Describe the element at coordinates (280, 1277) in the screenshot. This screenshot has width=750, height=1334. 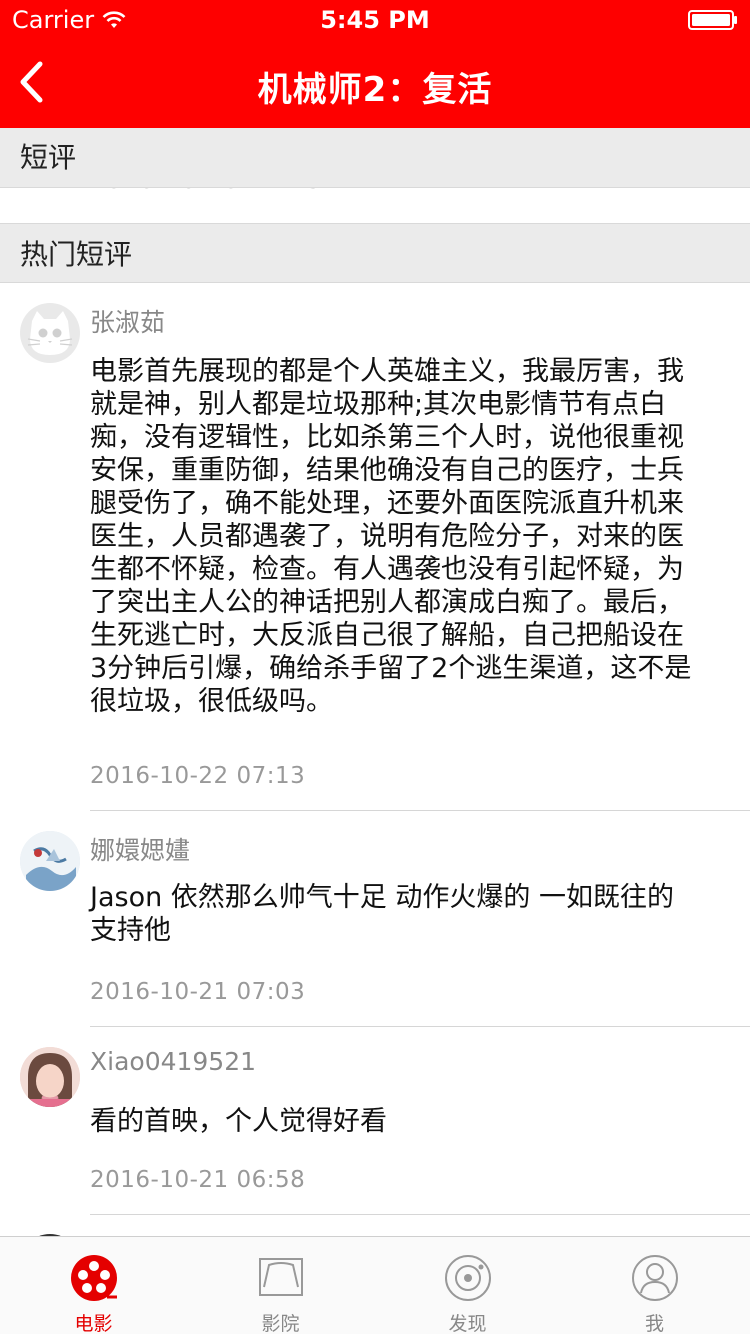
I see `screen-icon` at that location.